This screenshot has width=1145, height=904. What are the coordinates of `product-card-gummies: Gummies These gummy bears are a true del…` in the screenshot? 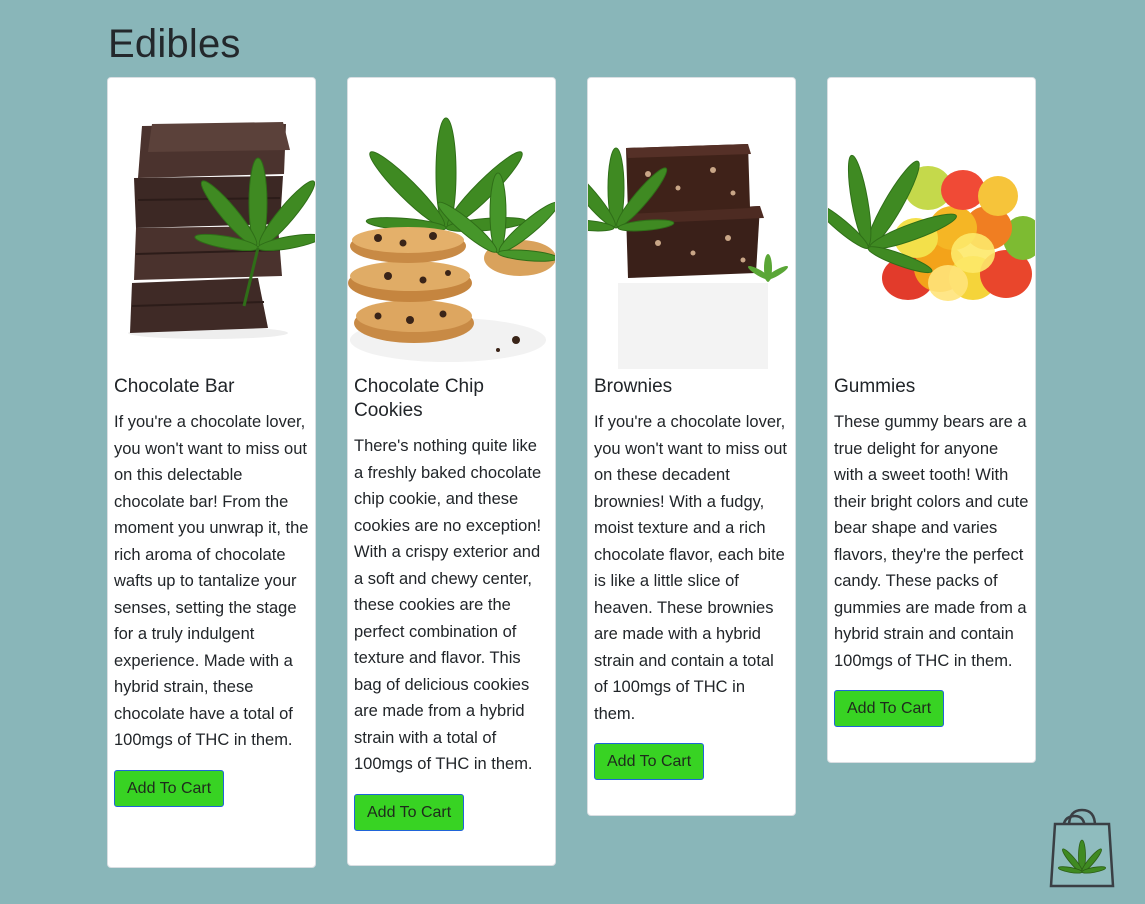 It's located at (931, 420).